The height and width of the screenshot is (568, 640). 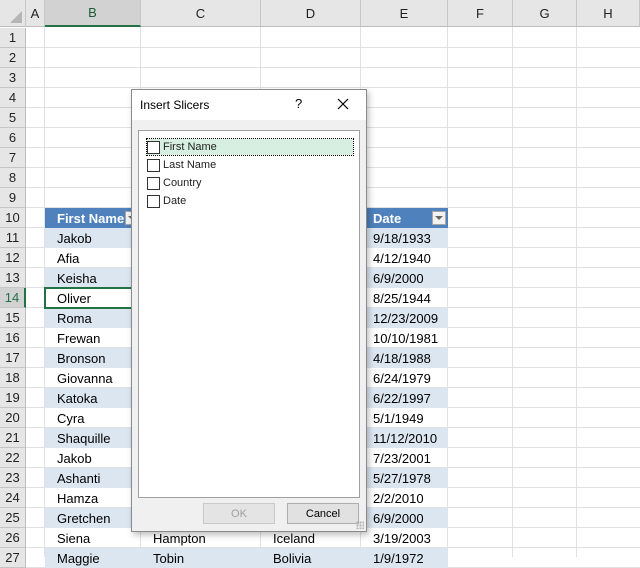 What do you see at coordinates (13, 178) in the screenshot?
I see `row-header-8: 8` at bounding box center [13, 178].